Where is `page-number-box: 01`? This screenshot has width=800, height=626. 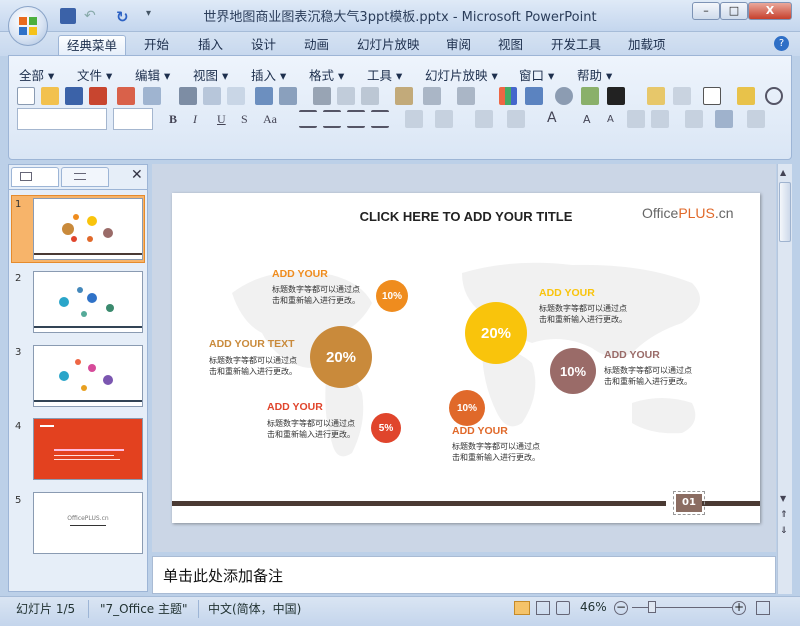 page-number-box: 01 is located at coordinates (689, 503).